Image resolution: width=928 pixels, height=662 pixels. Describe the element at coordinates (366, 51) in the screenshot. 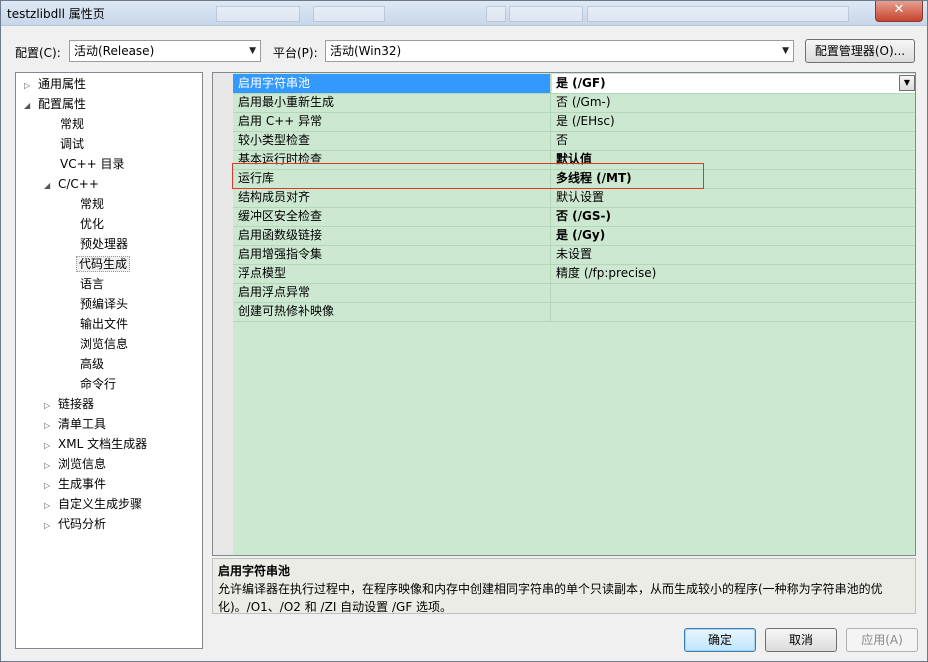

I see `platform-value: 活动(Win32)` at that location.